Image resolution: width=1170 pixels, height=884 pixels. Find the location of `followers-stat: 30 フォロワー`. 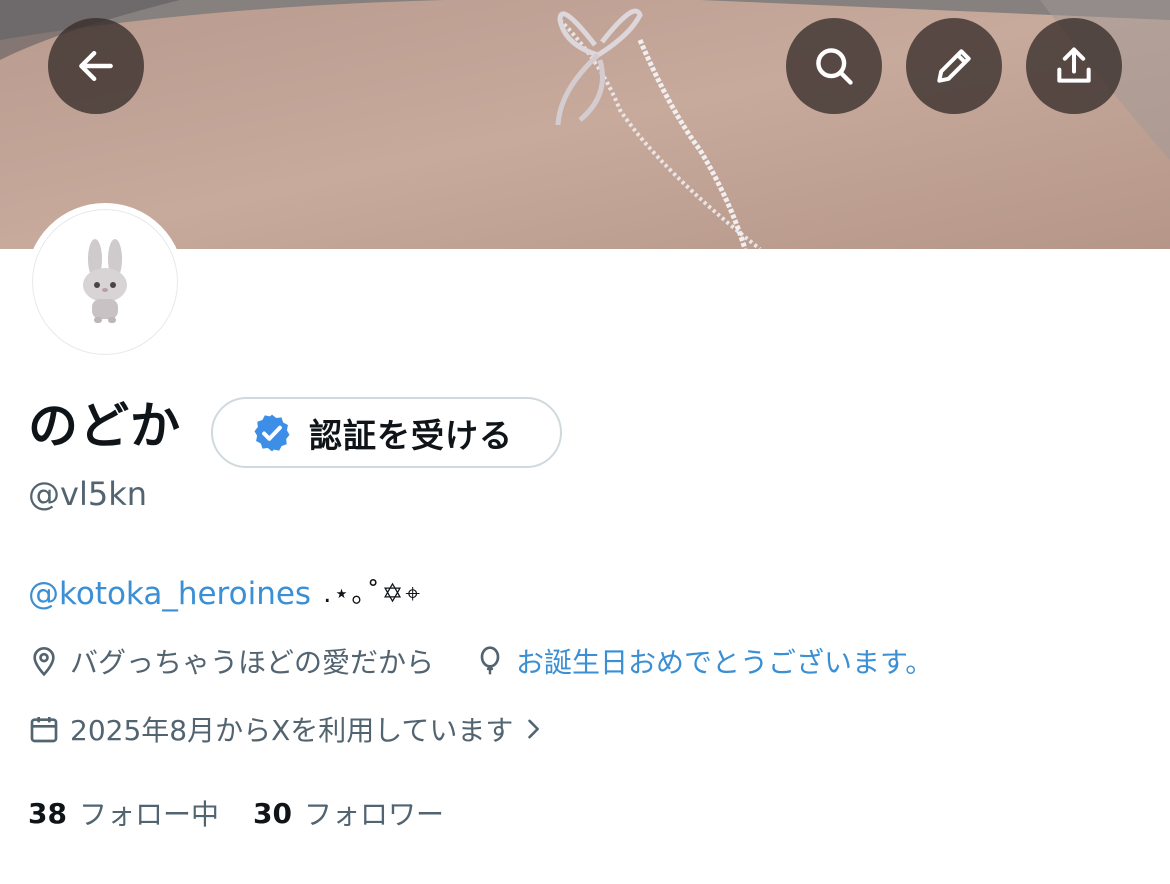

followers-stat: 30 フォロワー is located at coordinates (348, 813).